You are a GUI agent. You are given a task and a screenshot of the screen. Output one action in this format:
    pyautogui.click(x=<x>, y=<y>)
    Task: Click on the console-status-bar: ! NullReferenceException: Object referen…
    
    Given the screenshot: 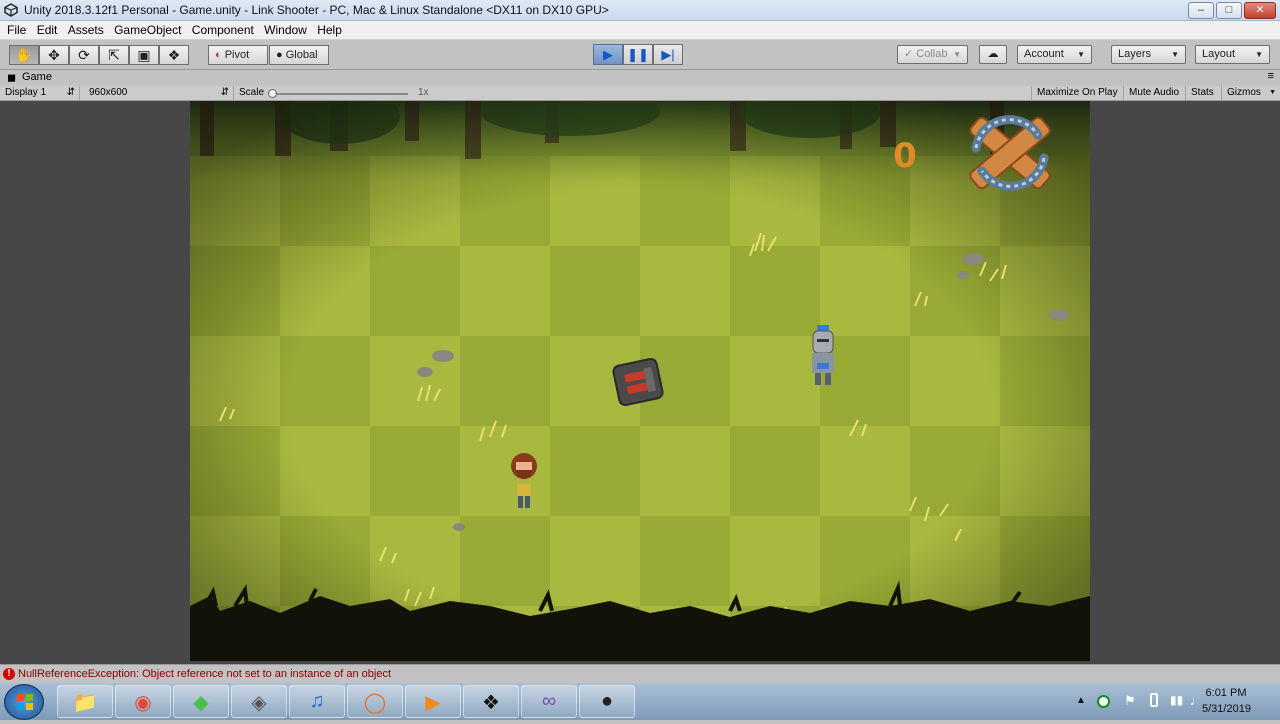 What is the action you would take?
    pyautogui.click(x=640, y=673)
    